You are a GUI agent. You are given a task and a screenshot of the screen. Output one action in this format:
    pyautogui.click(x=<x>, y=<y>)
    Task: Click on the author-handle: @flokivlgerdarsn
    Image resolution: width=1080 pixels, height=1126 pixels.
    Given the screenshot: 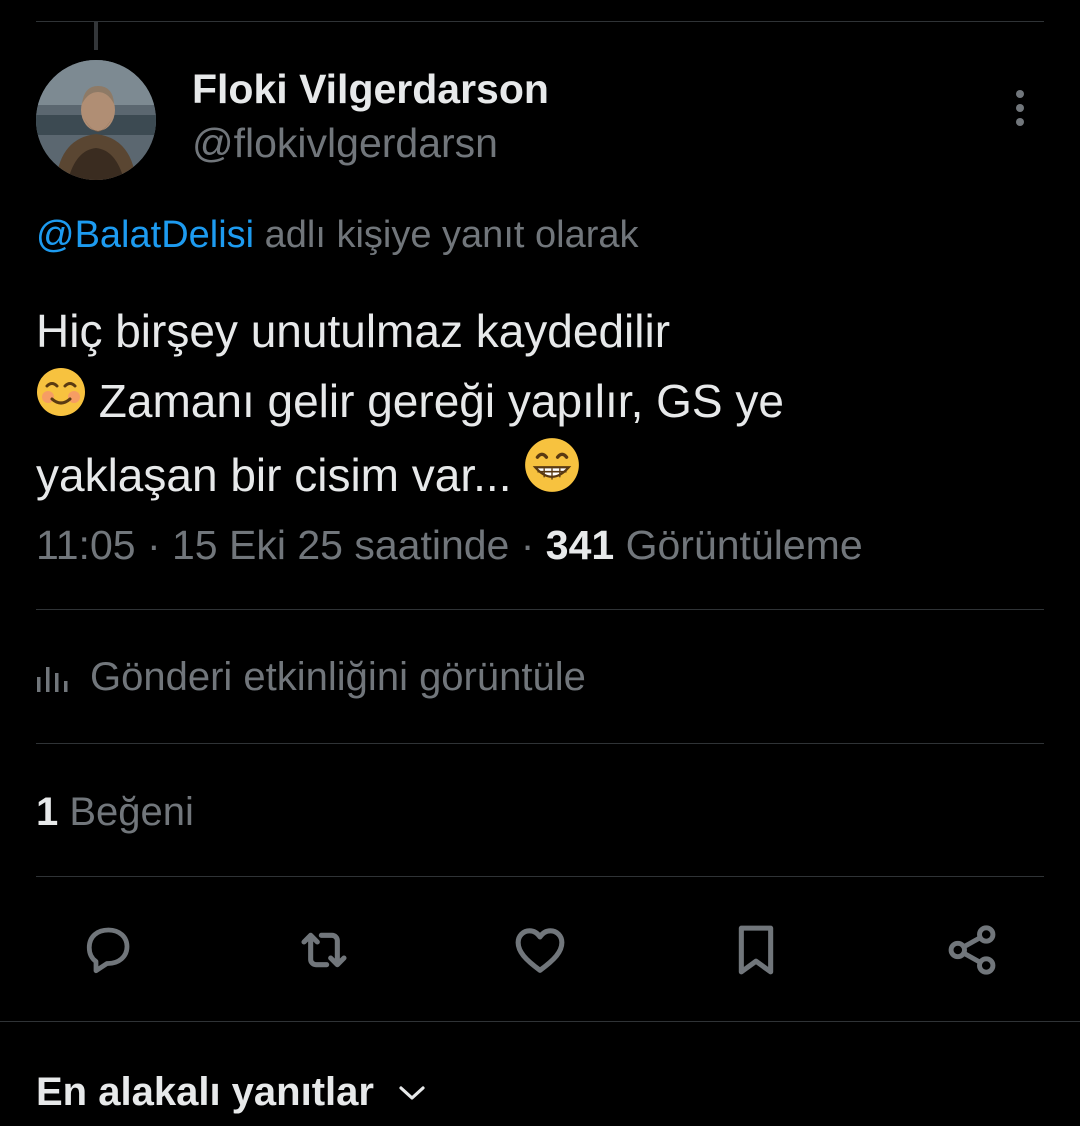 What is the action you would take?
    pyautogui.click(x=345, y=143)
    